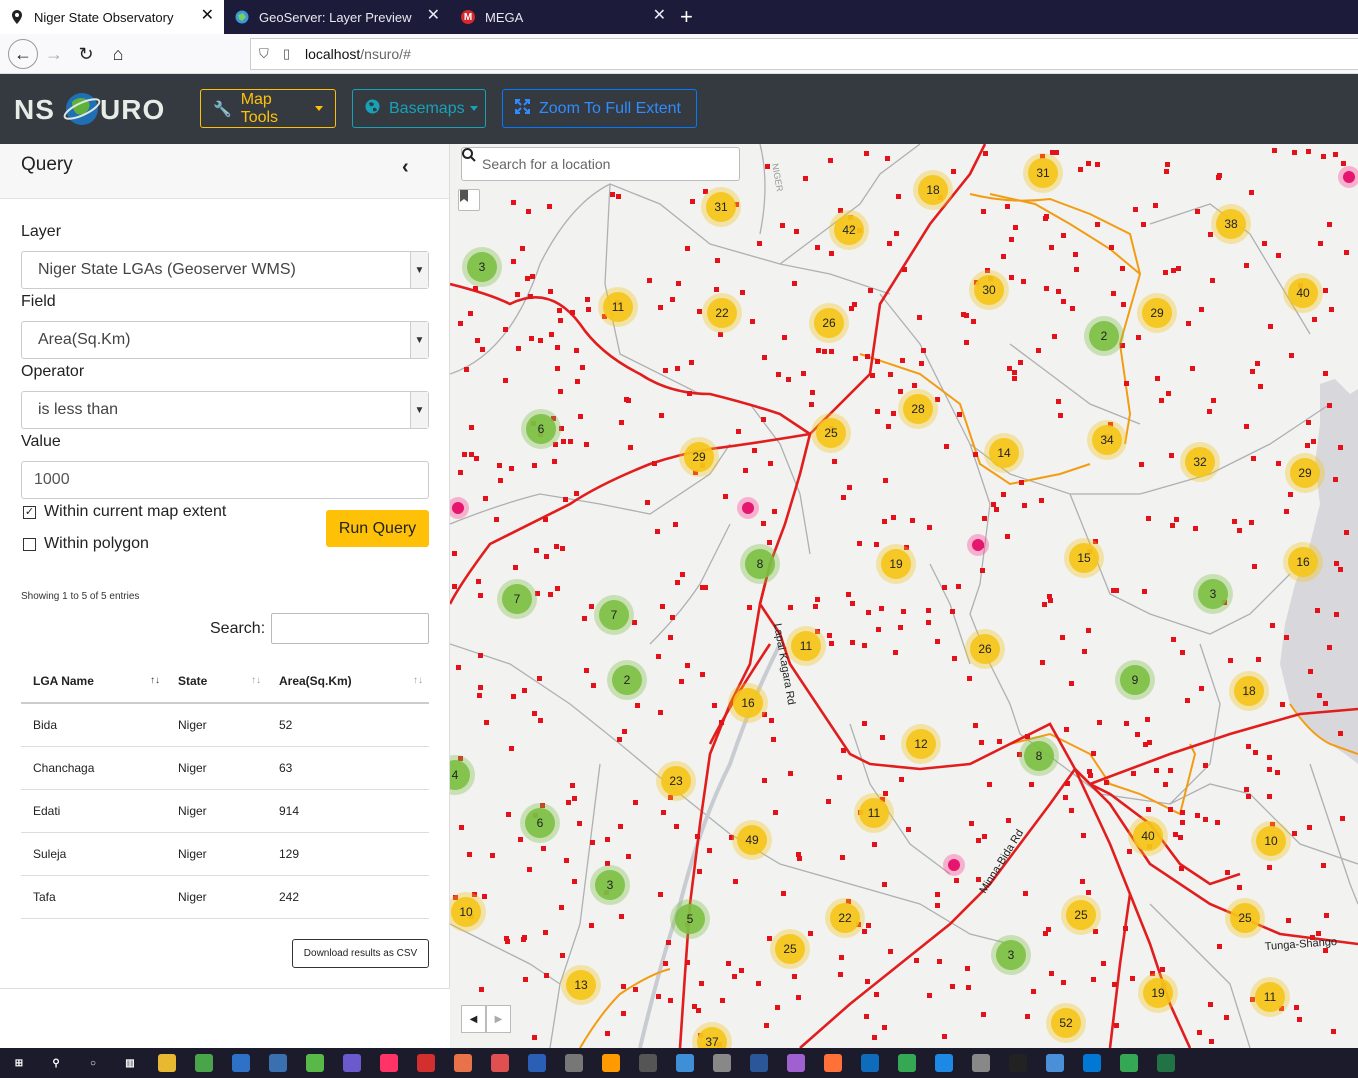 The height and width of the screenshot is (1078, 1358). What do you see at coordinates (204, 1063) in the screenshot?
I see `geo-icon` at bounding box center [204, 1063].